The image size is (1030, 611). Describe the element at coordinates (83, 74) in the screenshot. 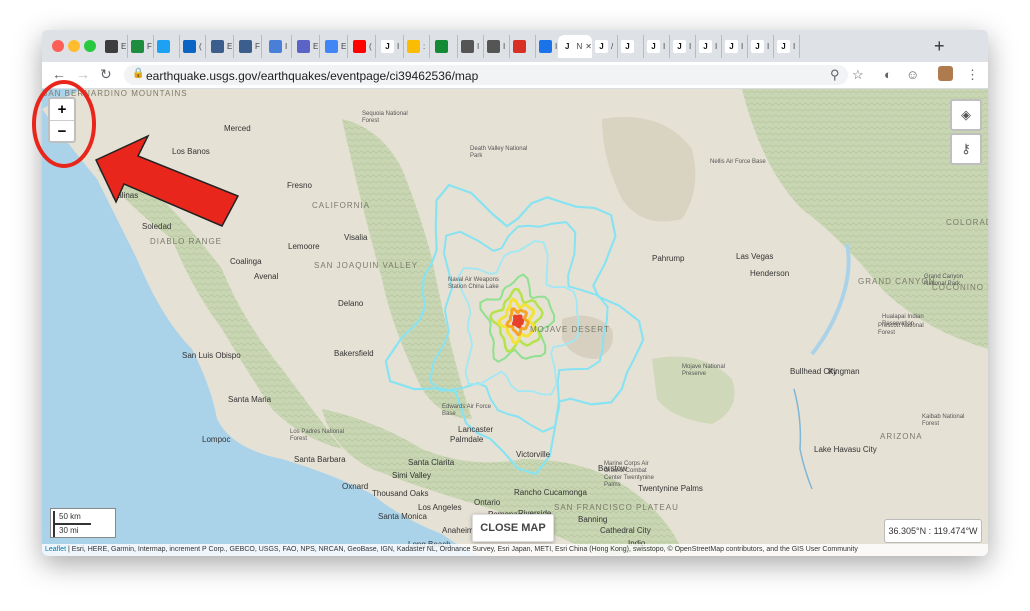

I see `forward-arrow-icon: →` at that location.